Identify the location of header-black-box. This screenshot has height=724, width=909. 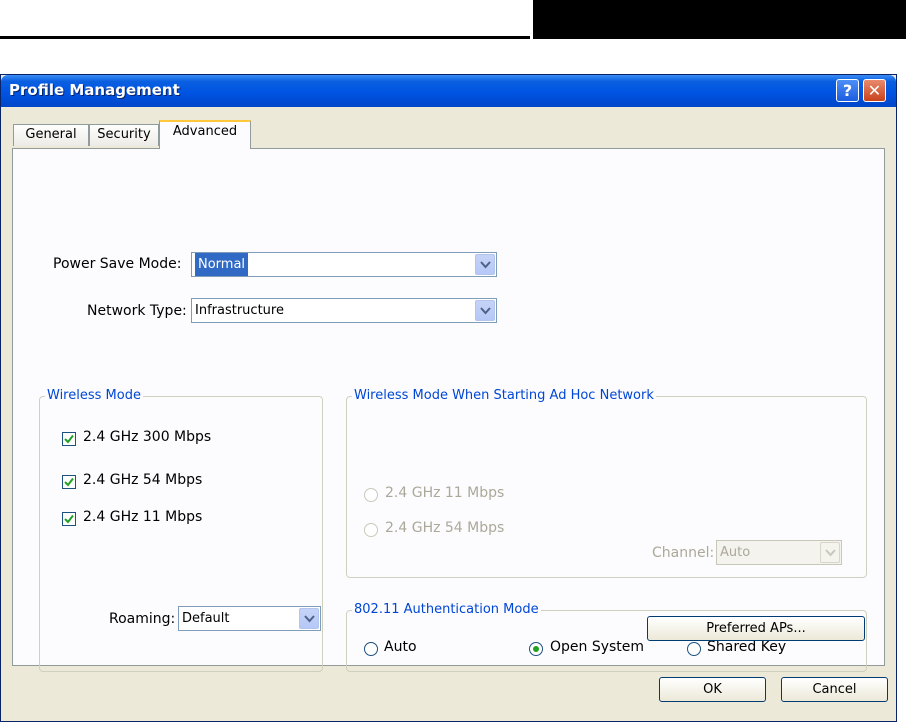
(719, 19).